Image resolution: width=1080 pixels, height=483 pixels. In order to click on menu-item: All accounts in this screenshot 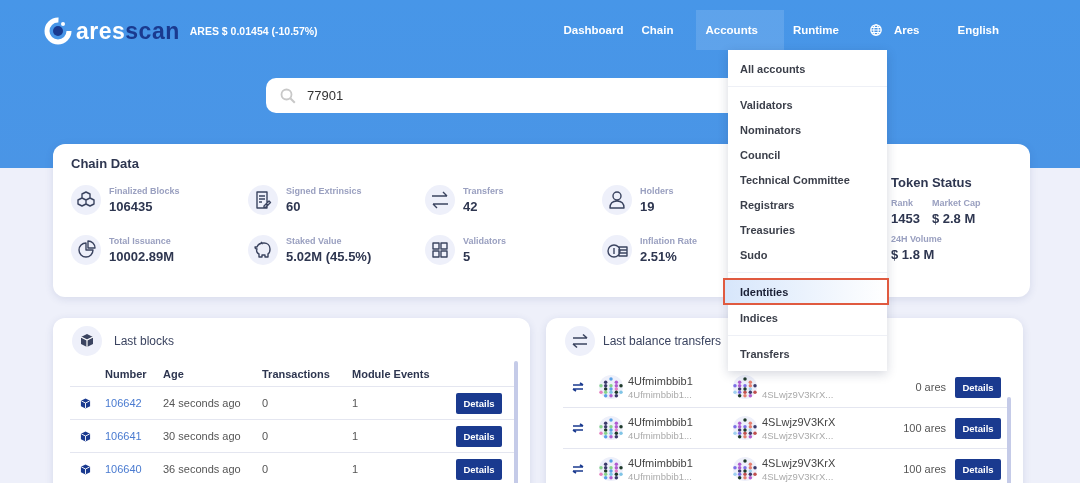, I will do `click(807, 68)`.